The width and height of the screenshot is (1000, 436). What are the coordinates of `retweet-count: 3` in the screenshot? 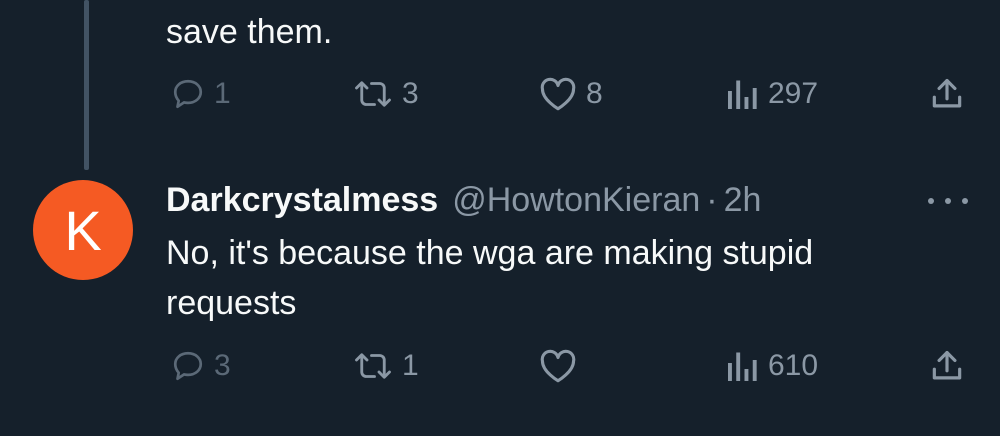 It's located at (410, 93).